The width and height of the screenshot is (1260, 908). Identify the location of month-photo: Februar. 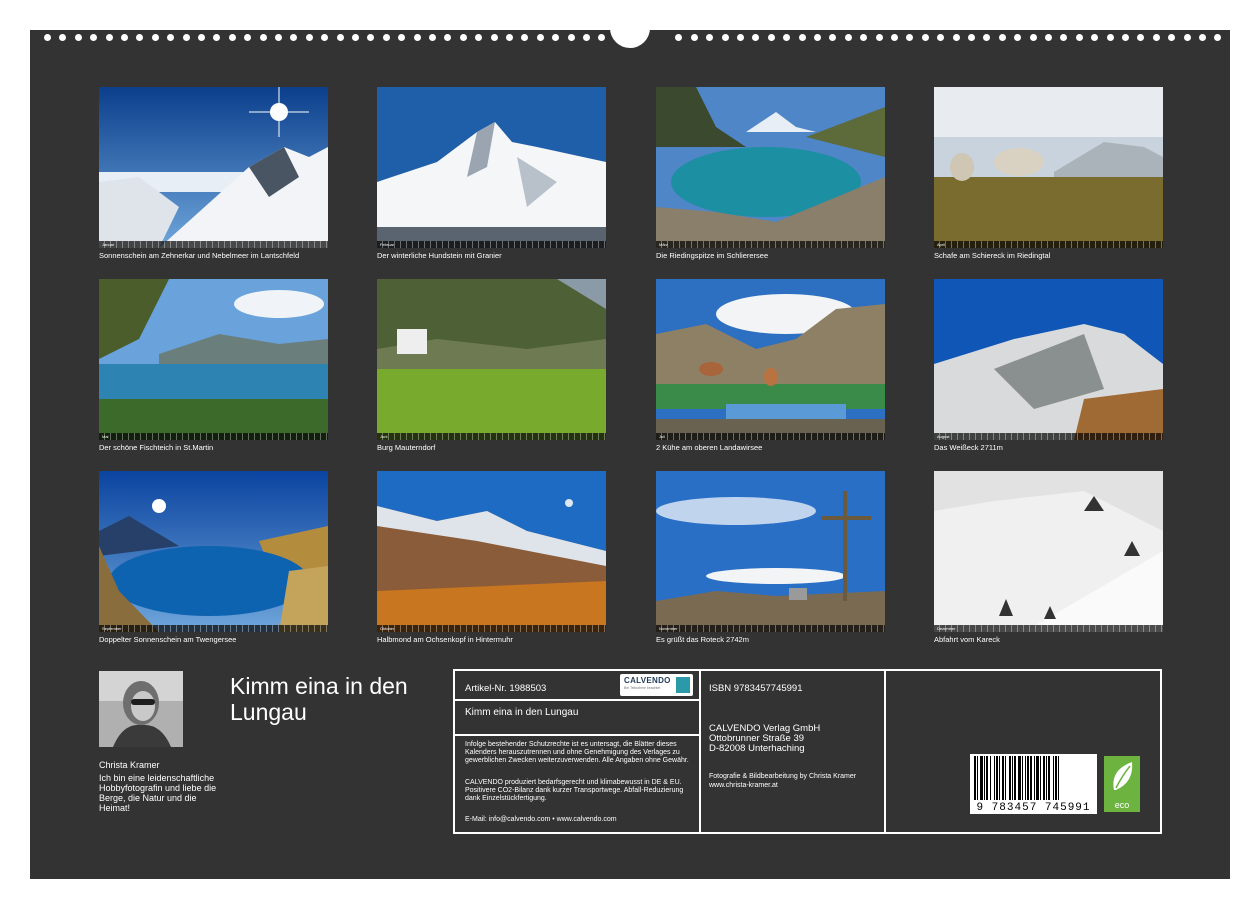
(491, 167).